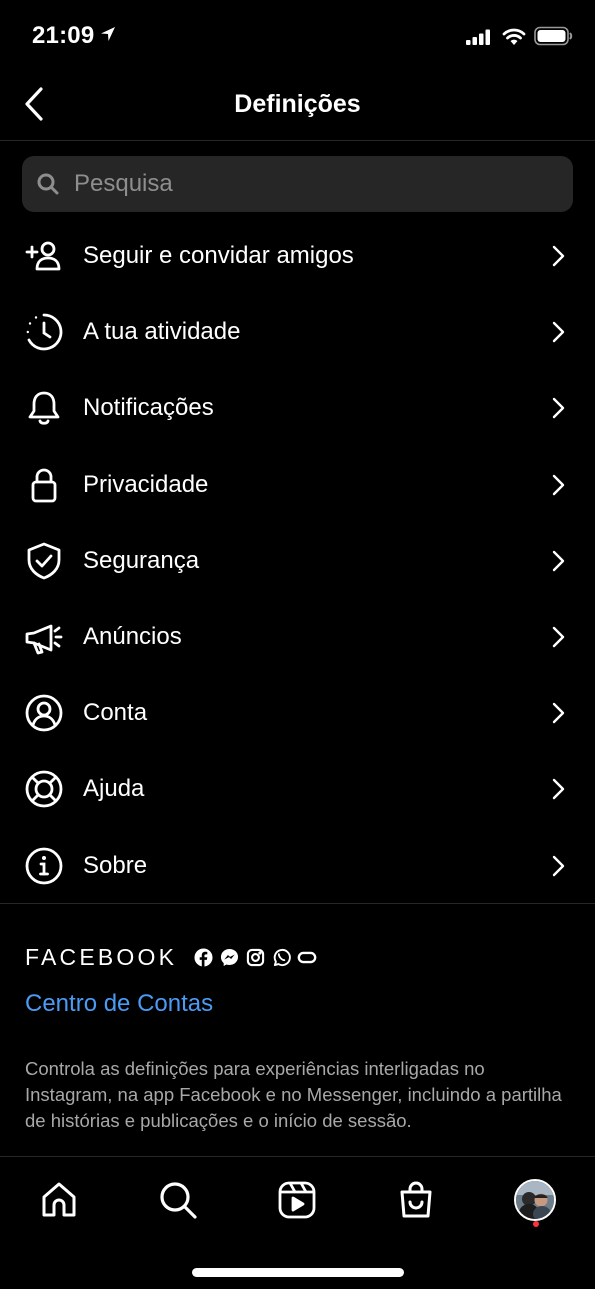  Describe the element at coordinates (297, 866) in the screenshot. I see `settings-item-about: Sobre` at that location.